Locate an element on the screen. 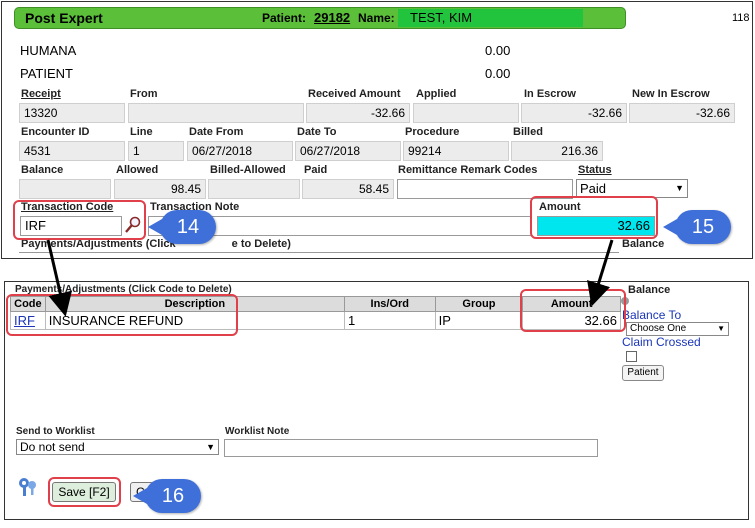  arrow-code-to-row is located at coordinates (59, 278).